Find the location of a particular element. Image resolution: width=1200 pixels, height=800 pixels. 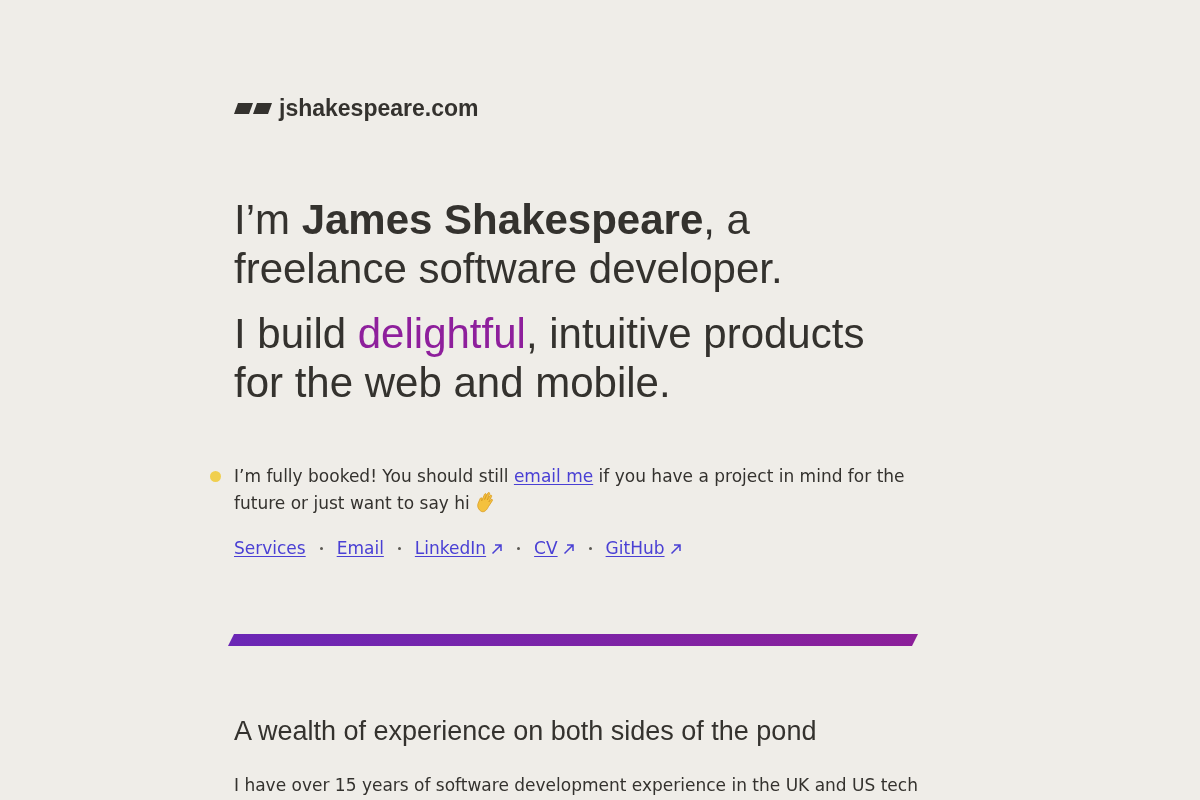

nav-link: Services is located at coordinates (270, 548).